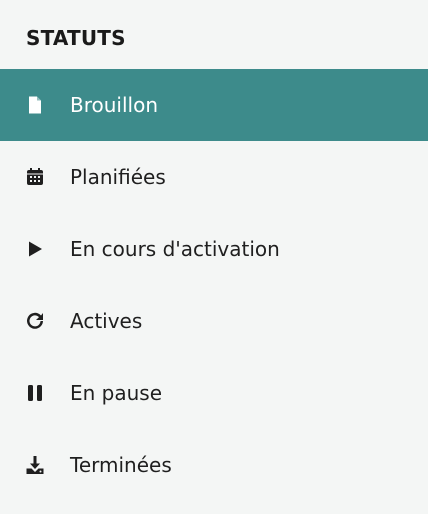 The height and width of the screenshot is (514, 428). I want to click on play-icon, so click(35, 249).